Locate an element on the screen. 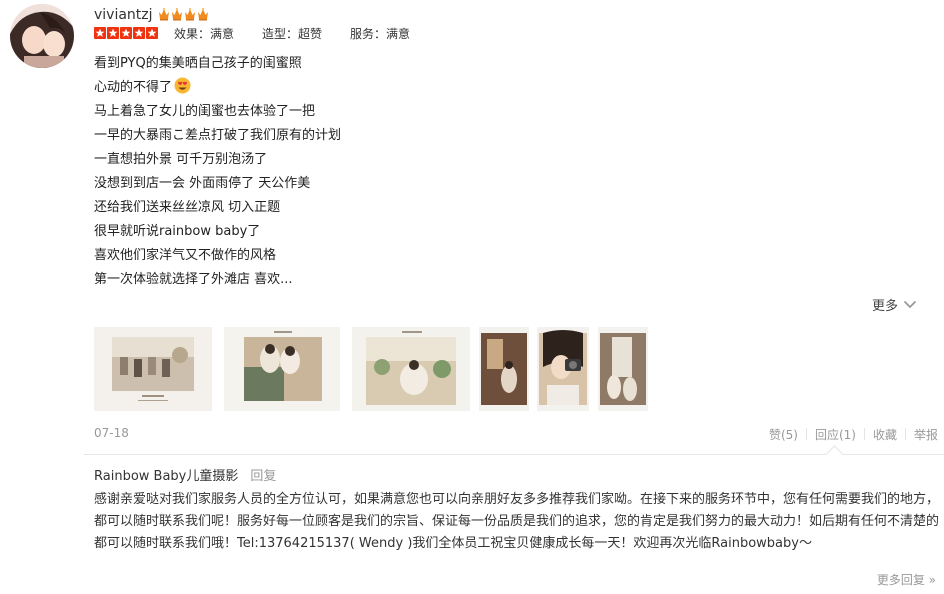 This screenshot has height=594, width=944. user-avatar is located at coordinates (42, 36).